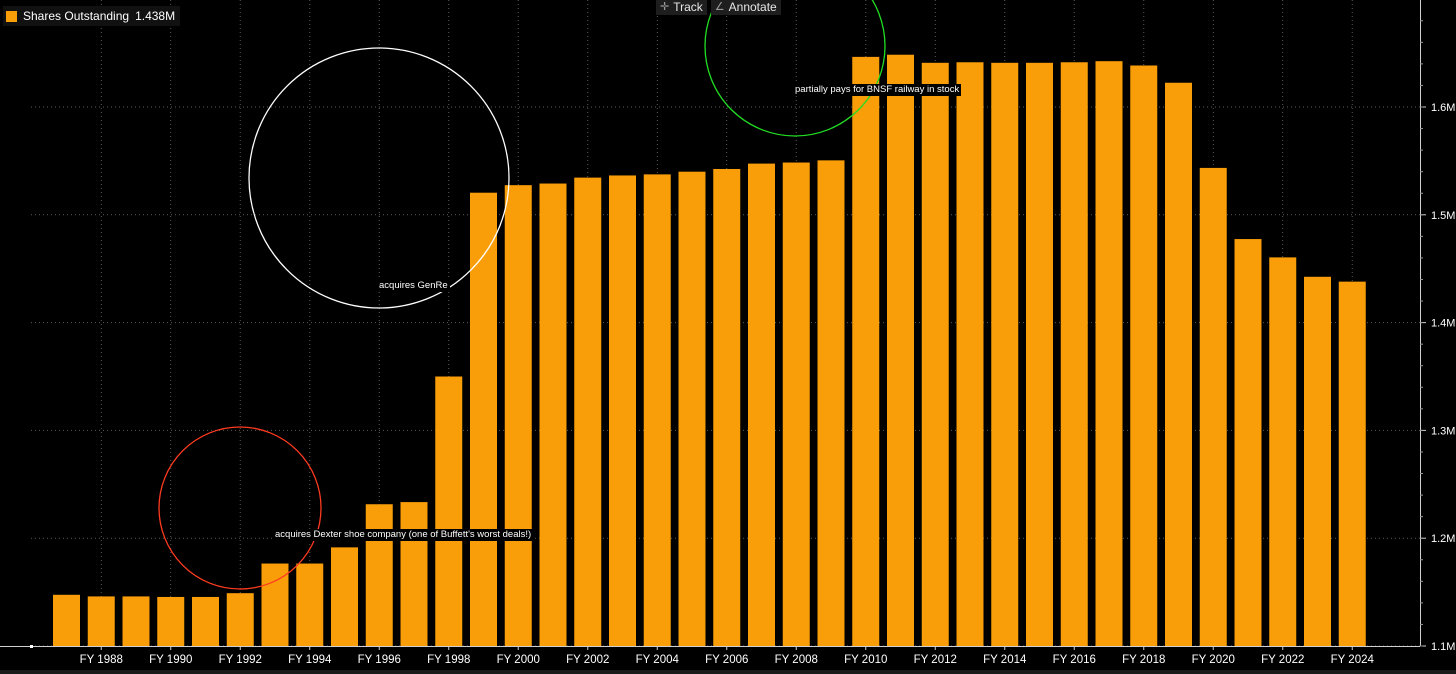 The width and height of the screenshot is (1456, 674). Describe the element at coordinates (1443, 324) in the screenshot. I see `y-tick-label: 1.4M` at that location.